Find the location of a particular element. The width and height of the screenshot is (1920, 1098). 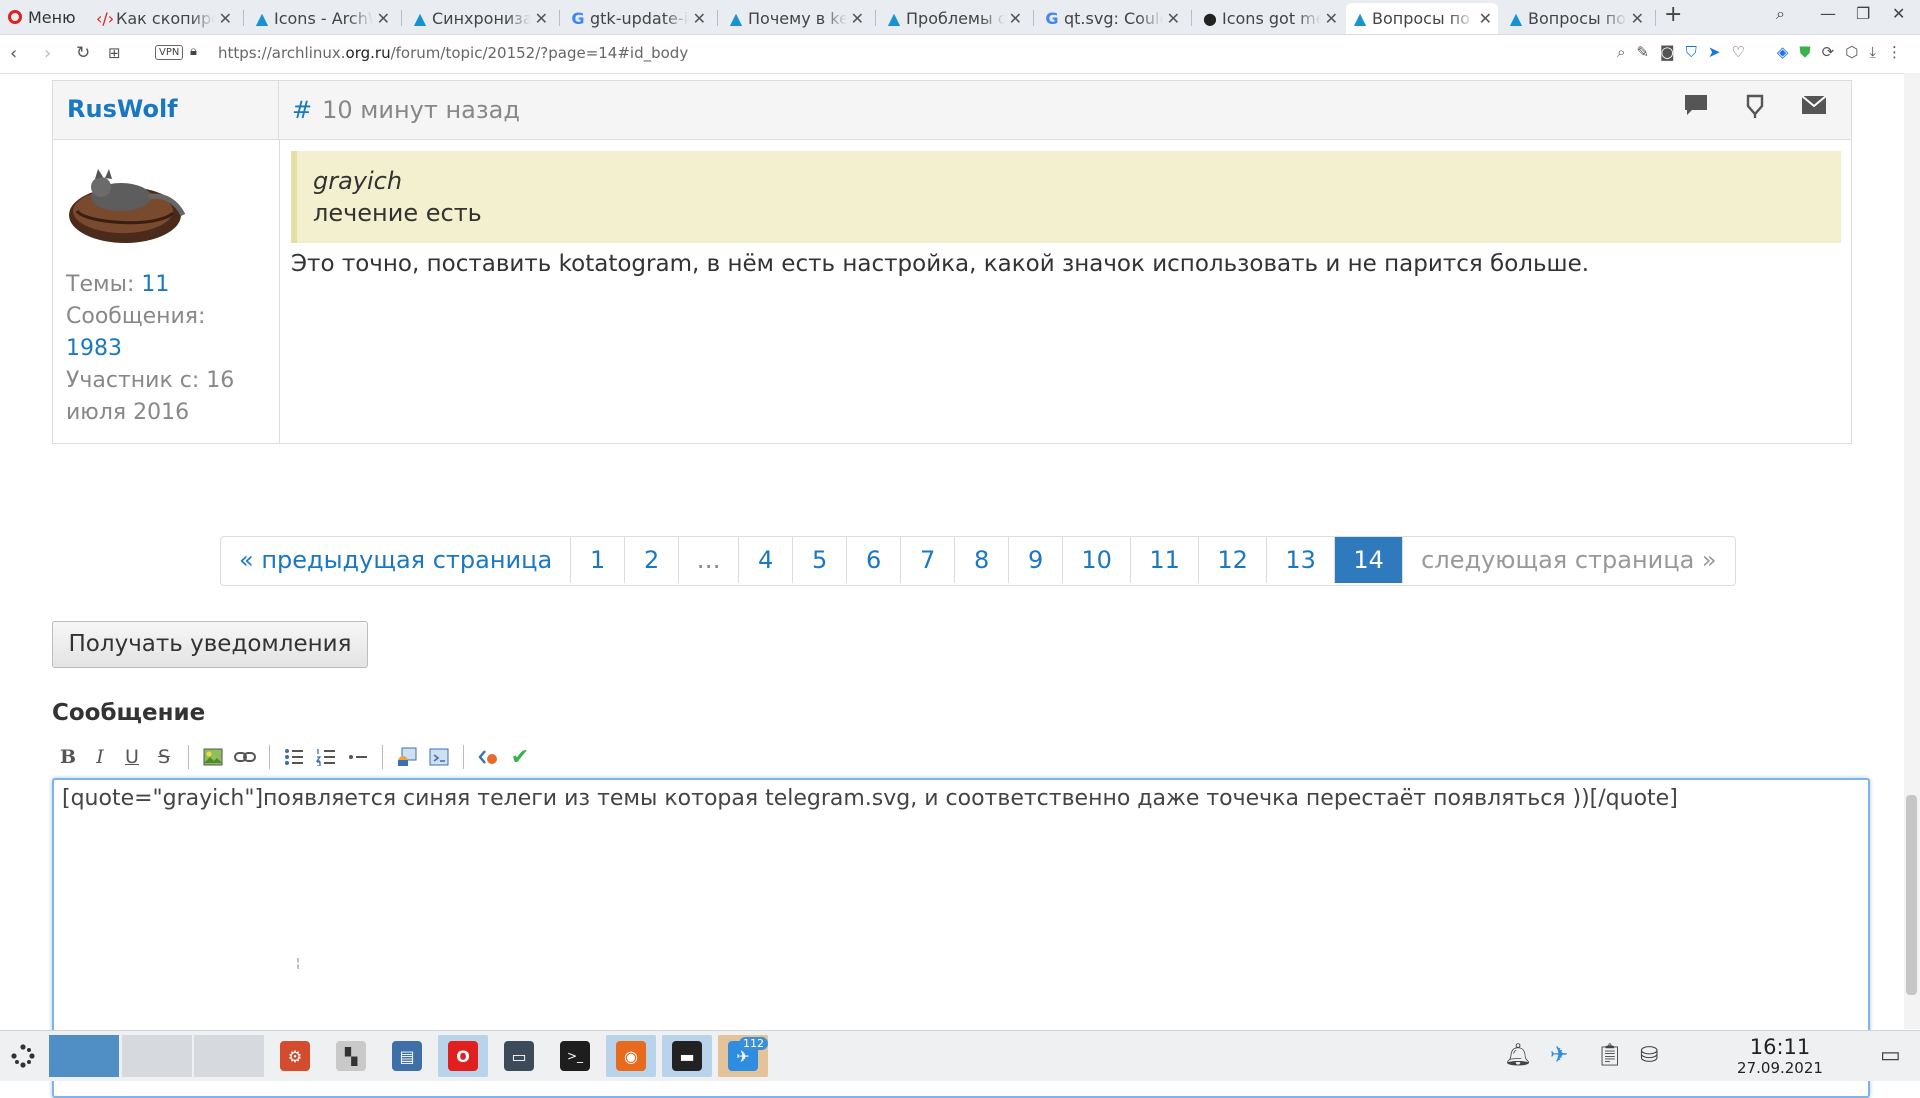

minimize-icon: — is located at coordinates (1828, 13).